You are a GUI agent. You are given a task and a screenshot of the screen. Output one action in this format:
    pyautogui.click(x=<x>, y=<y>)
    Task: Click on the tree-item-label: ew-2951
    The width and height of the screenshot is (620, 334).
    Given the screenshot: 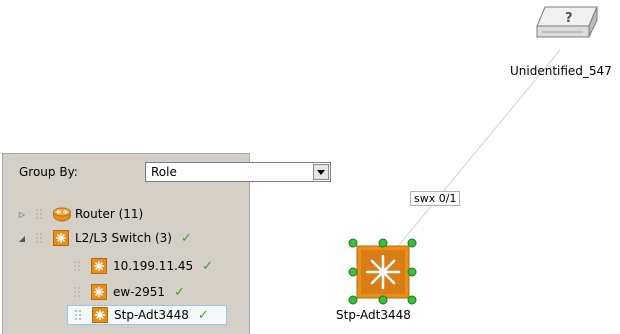 What is the action you would take?
    pyautogui.click(x=139, y=292)
    